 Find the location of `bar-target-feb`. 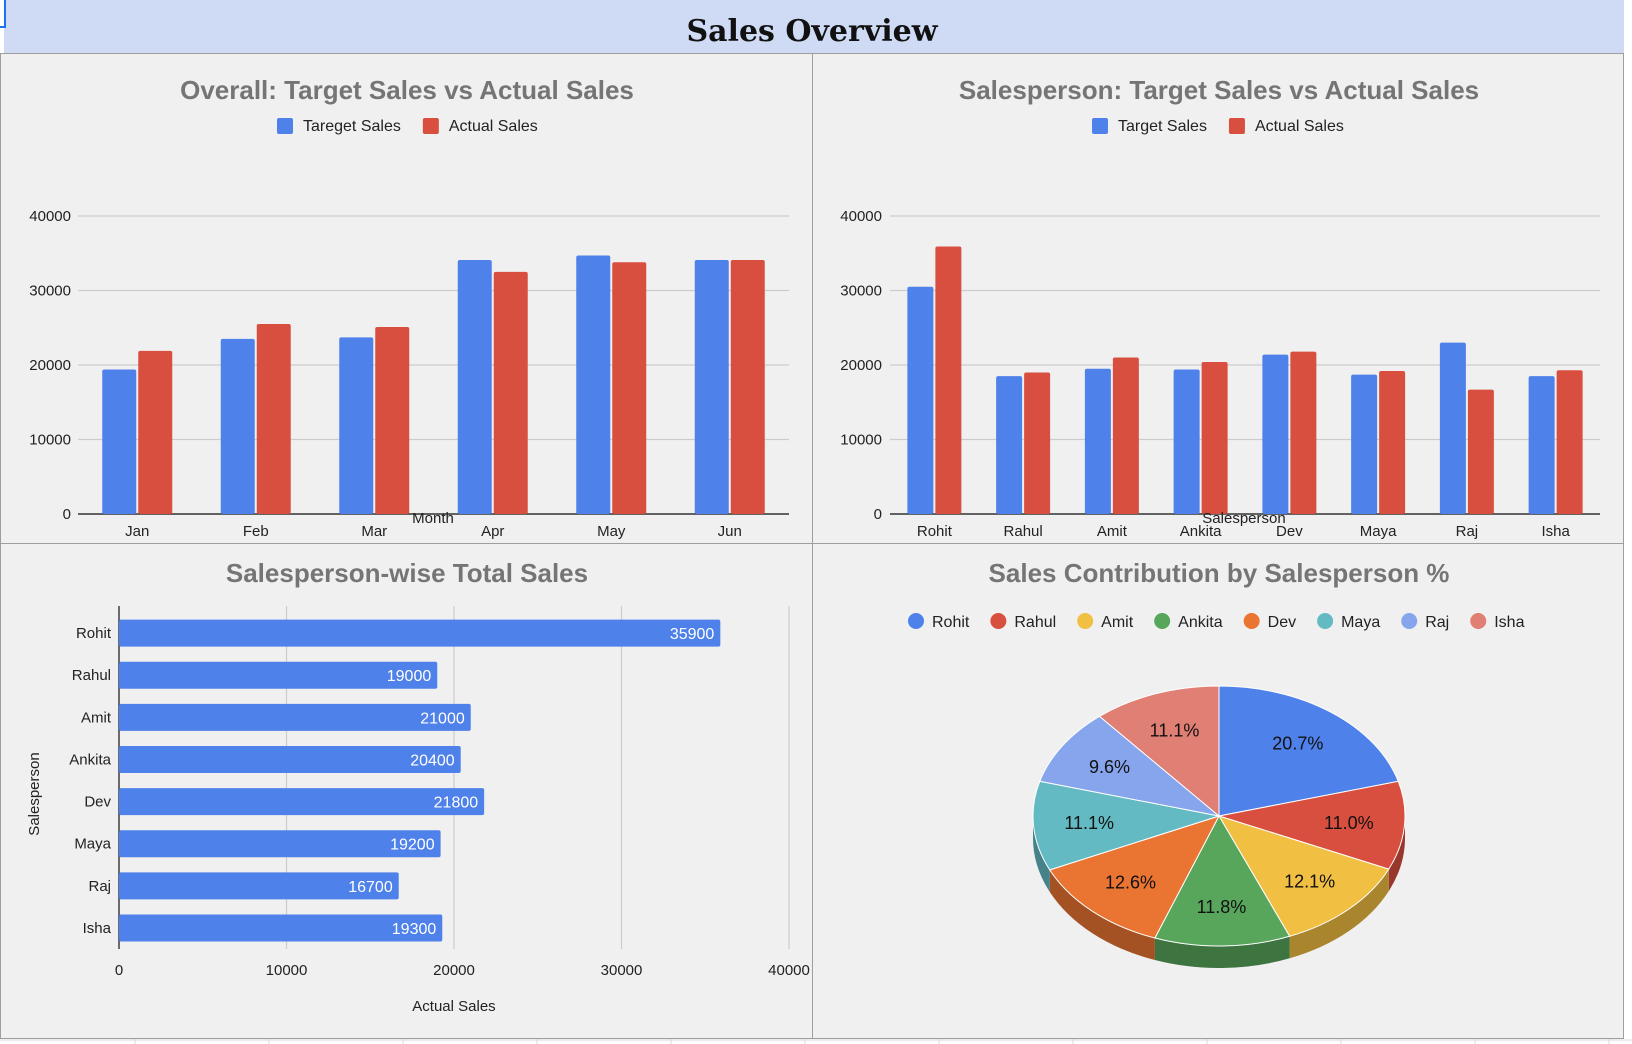

bar-target-feb is located at coordinates (237, 426).